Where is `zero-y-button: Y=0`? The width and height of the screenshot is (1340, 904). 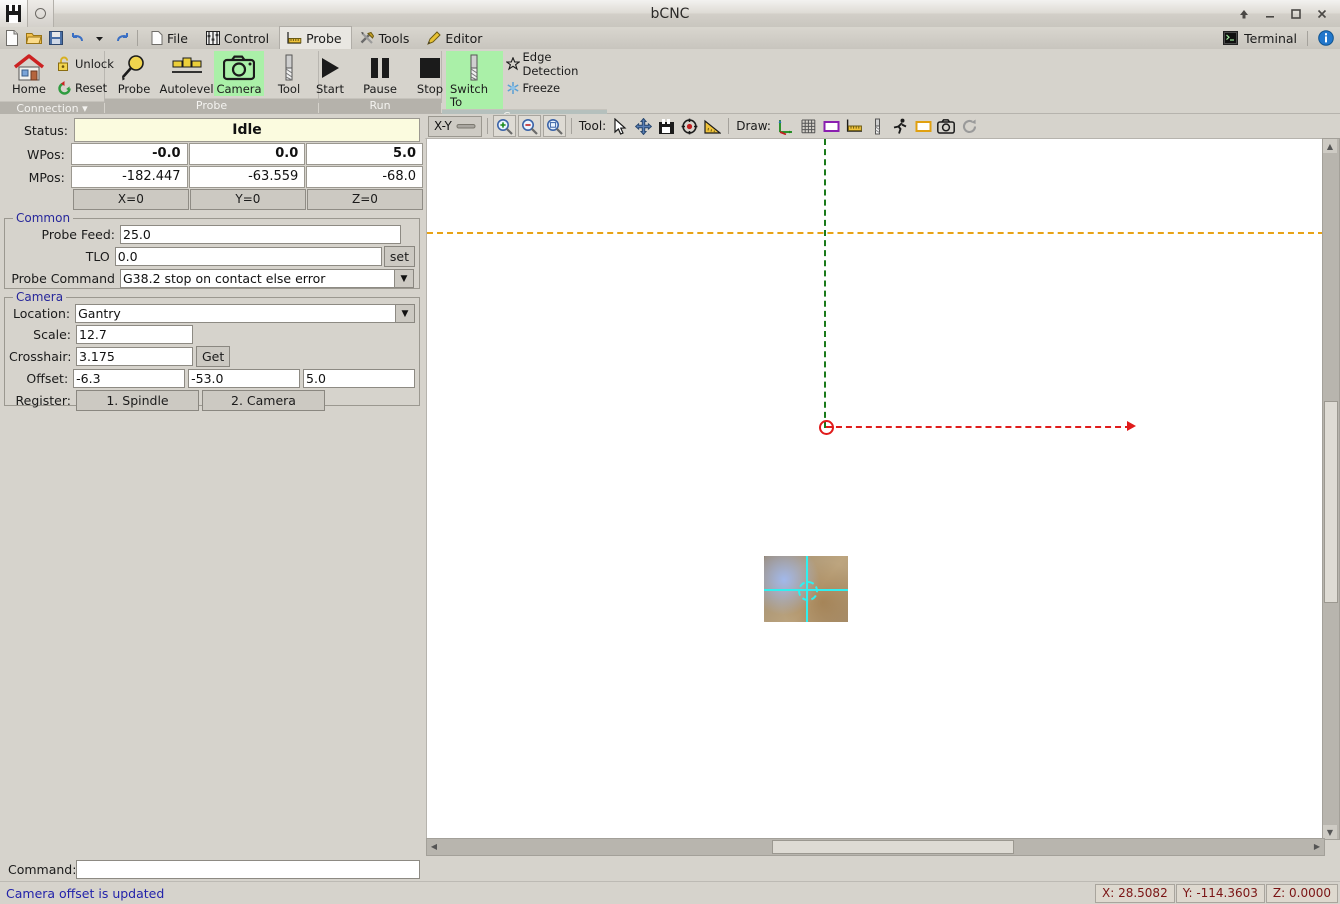 zero-y-button: Y=0 is located at coordinates (247, 199).